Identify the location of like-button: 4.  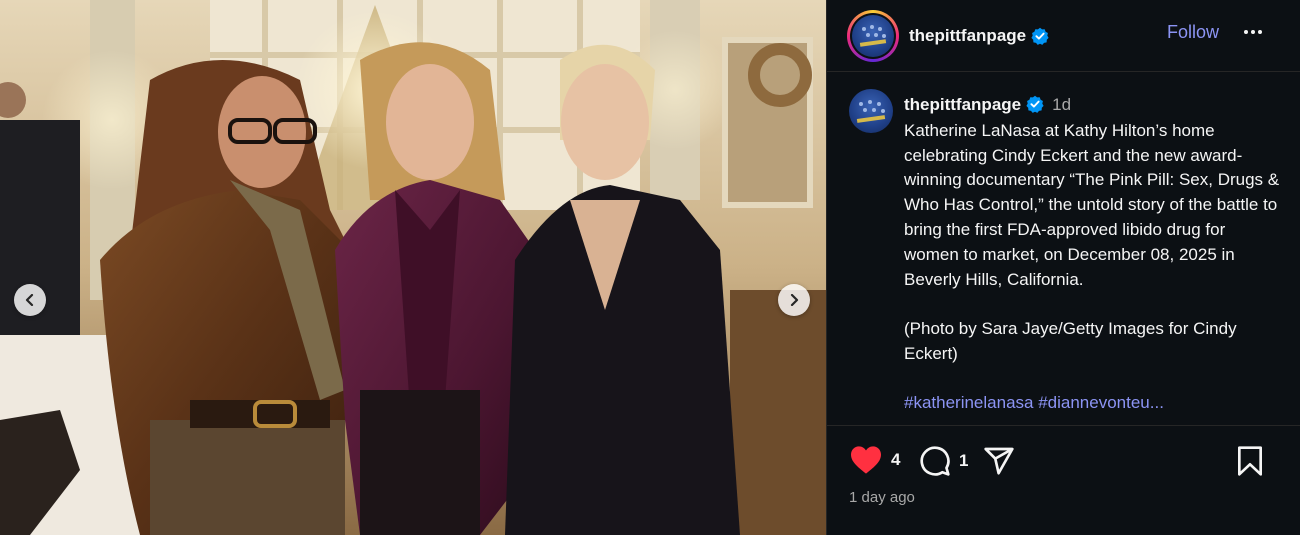
(874, 460).